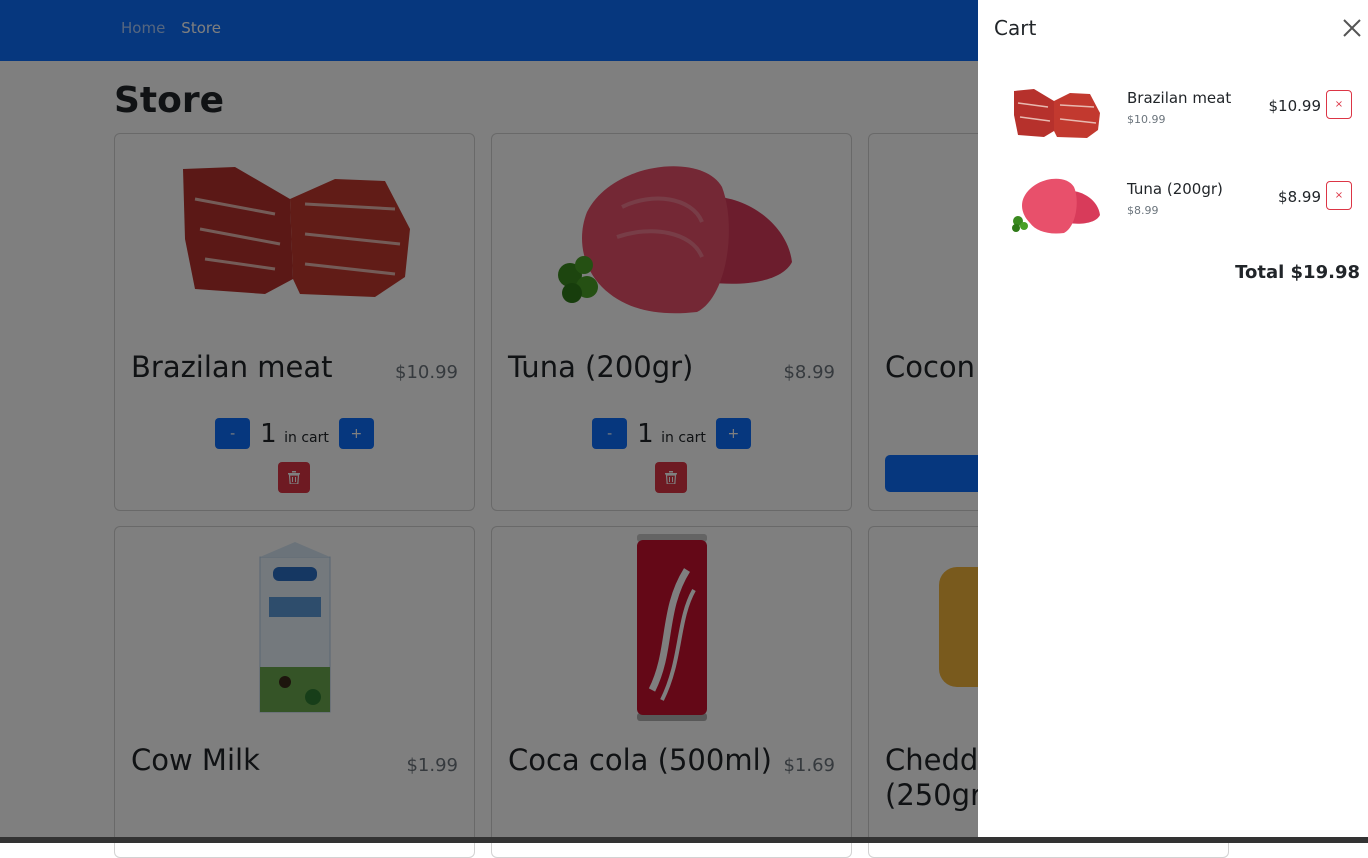 The height and width of the screenshot is (858, 1368). Describe the element at coordinates (1352, 28) in the screenshot. I see `close-icon` at that location.